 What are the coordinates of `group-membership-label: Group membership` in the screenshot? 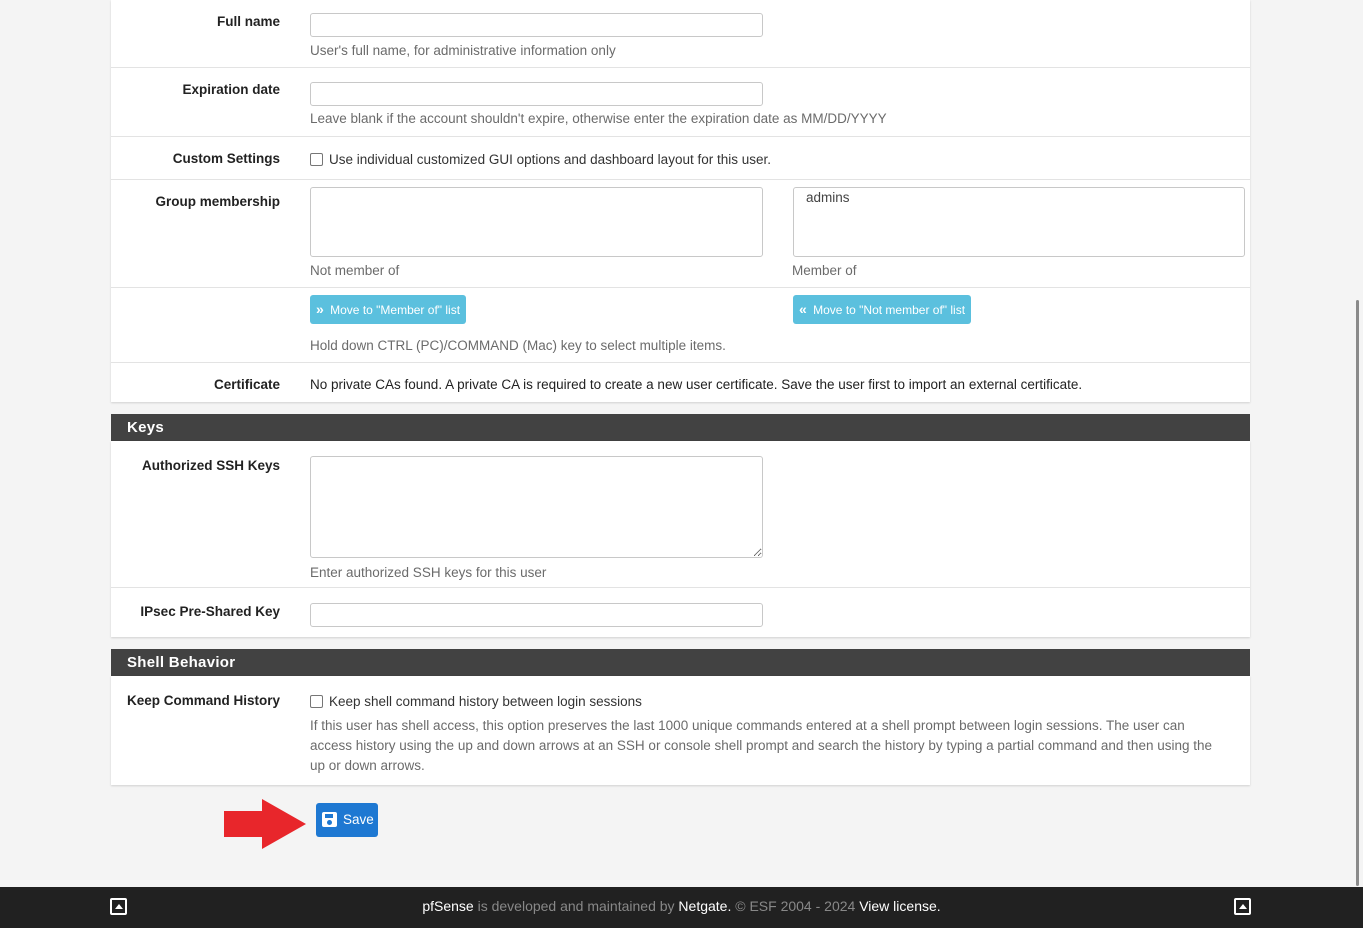 It's located at (217, 201).